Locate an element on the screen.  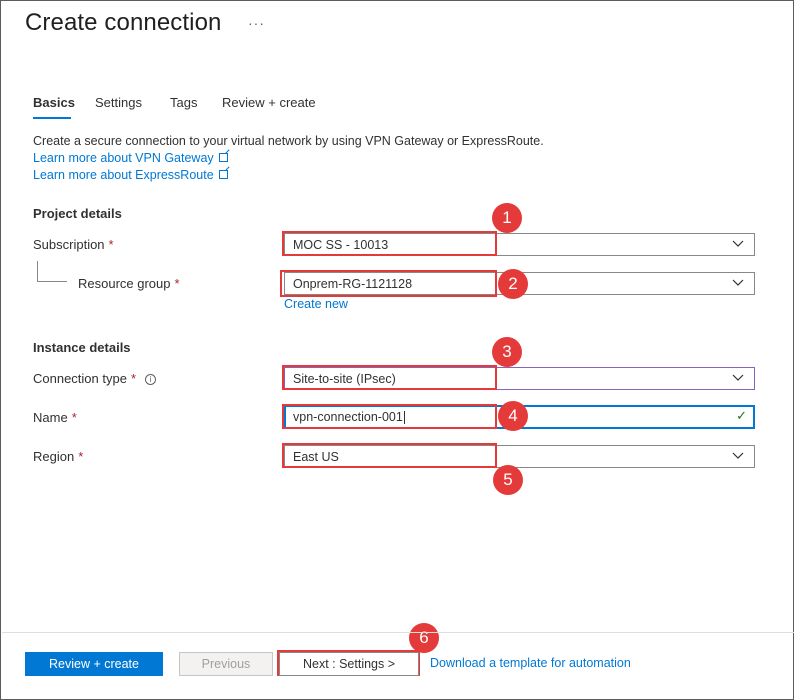
project-details-heading: Project details is located at coordinates (77, 213).